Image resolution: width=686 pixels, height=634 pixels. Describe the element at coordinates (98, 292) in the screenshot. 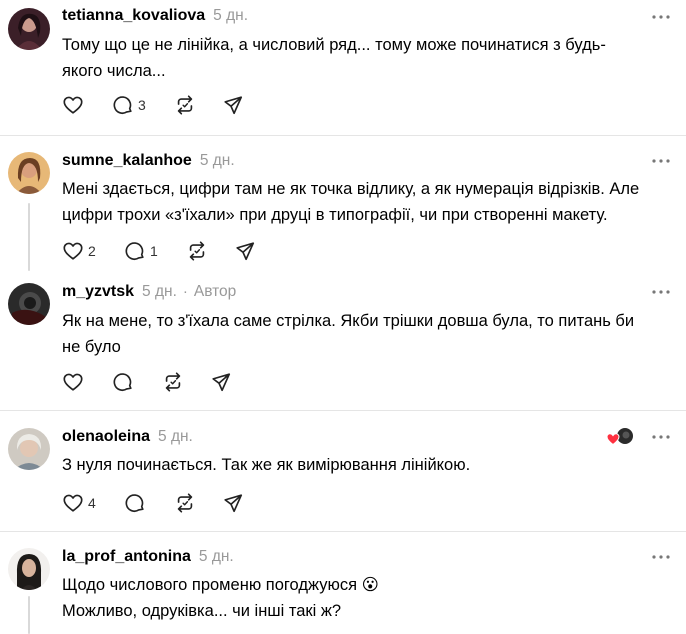

I see `username: m_yzvtsk` at that location.